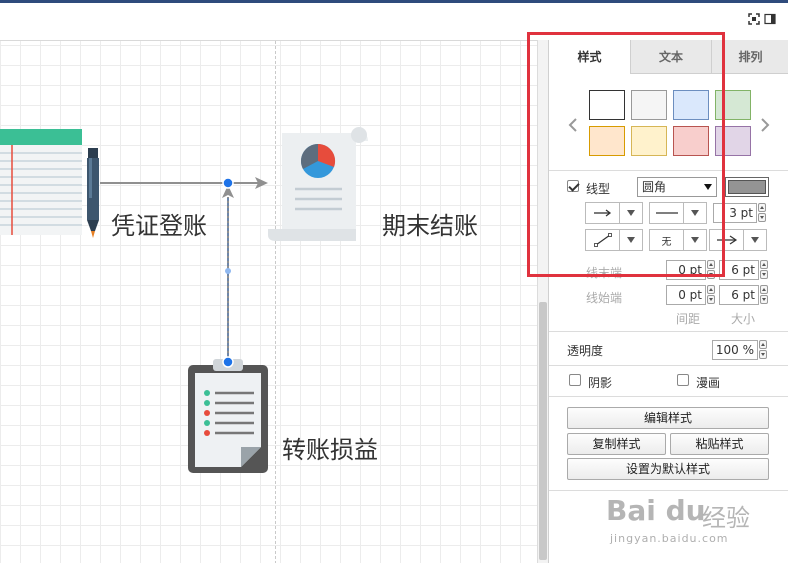 This screenshot has height=563, width=788. I want to click on connector-voucher-to-close, so click(184, 183).